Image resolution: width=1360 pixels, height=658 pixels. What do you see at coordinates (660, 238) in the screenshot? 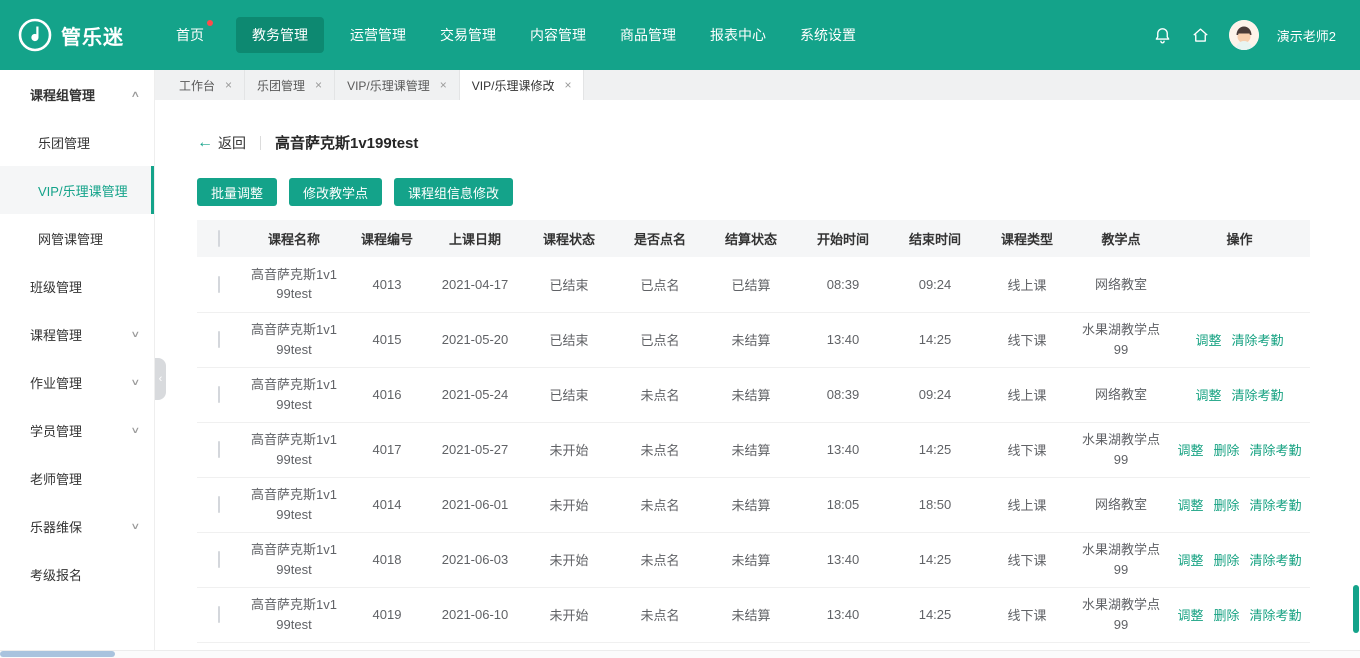
I see `header-cell: 是否点名` at bounding box center [660, 238].